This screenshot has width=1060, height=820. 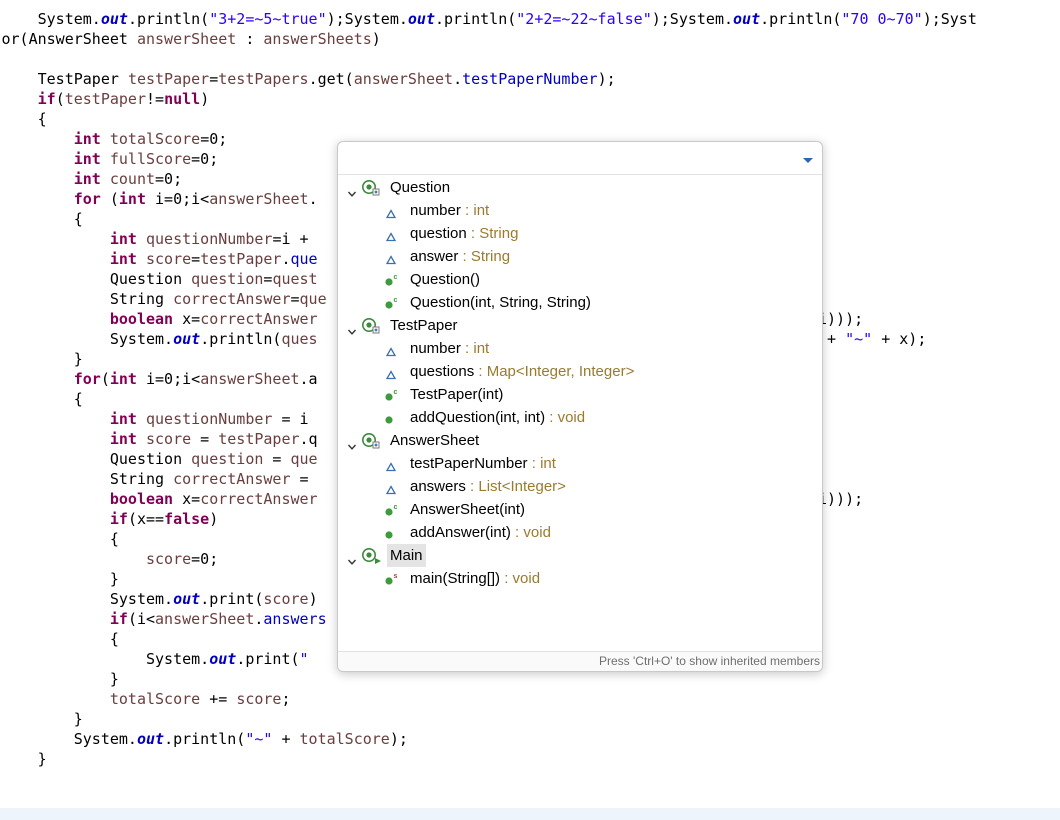 What do you see at coordinates (435, 348) in the screenshot?
I see `outline-item-name: number` at bounding box center [435, 348].